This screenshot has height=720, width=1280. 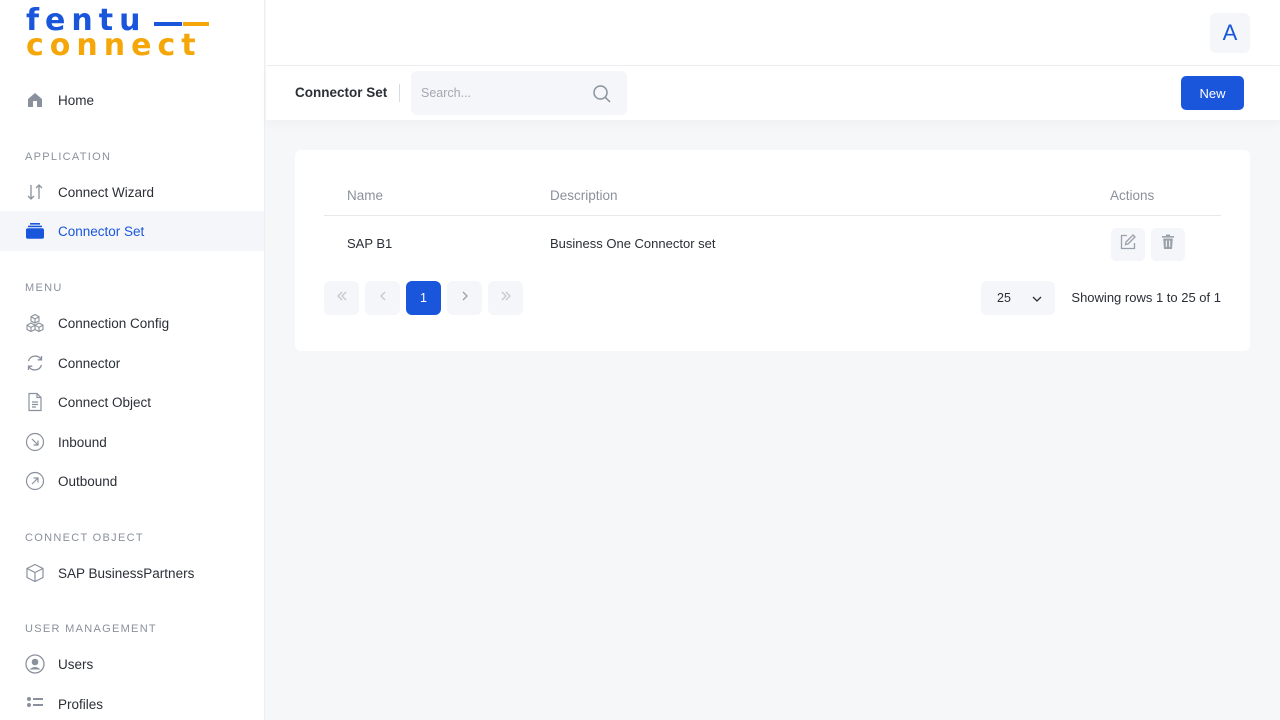 What do you see at coordinates (132, 100) in the screenshot?
I see `sidebar-item-home: Home` at bounding box center [132, 100].